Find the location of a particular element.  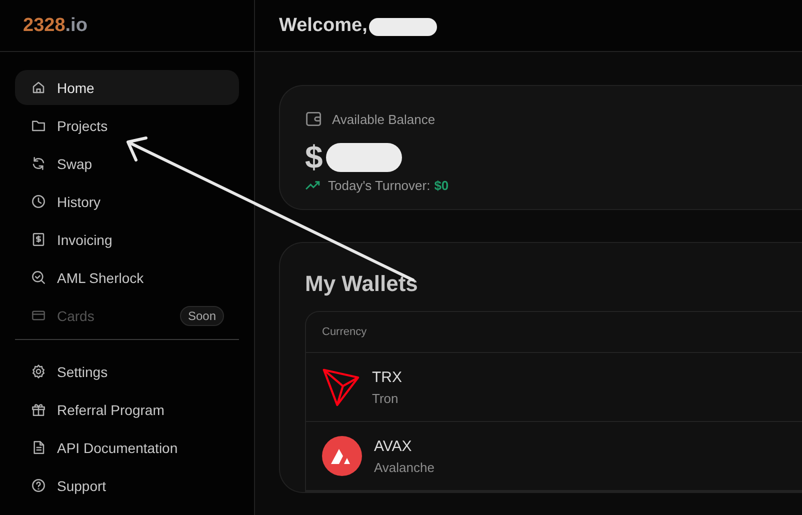

nav-item: AML Sherlock is located at coordinates (127, 277).